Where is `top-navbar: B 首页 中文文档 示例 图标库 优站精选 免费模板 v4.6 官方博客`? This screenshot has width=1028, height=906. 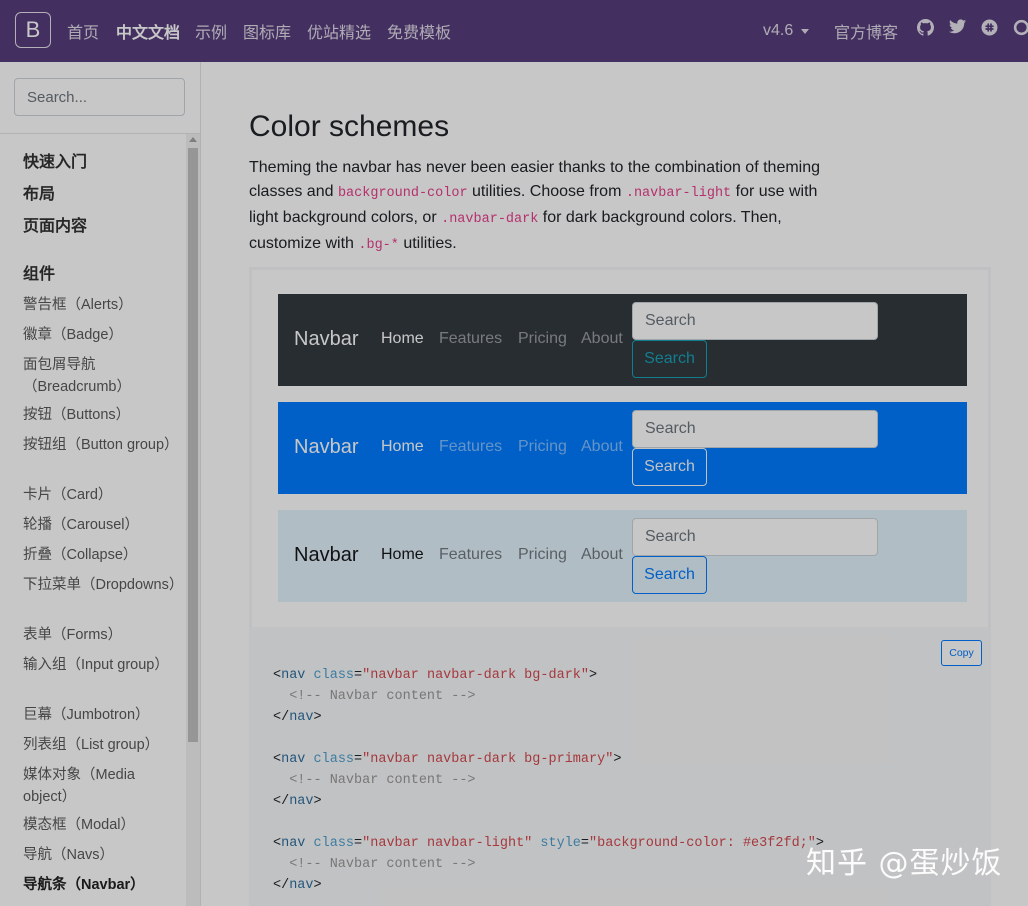 top-navbar: B 首页 中文文档 示例 图标库 优站精选 免费模板 v4.6 官方博客 is located at coordinates (514, 31).